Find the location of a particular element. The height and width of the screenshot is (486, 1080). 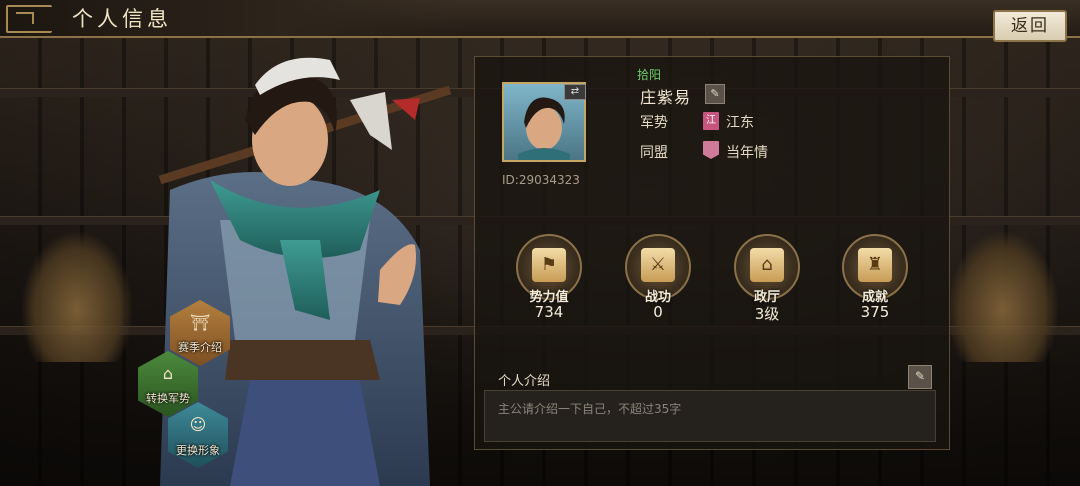

player-name: 庄紫易 is located at coordinates (666, 97).